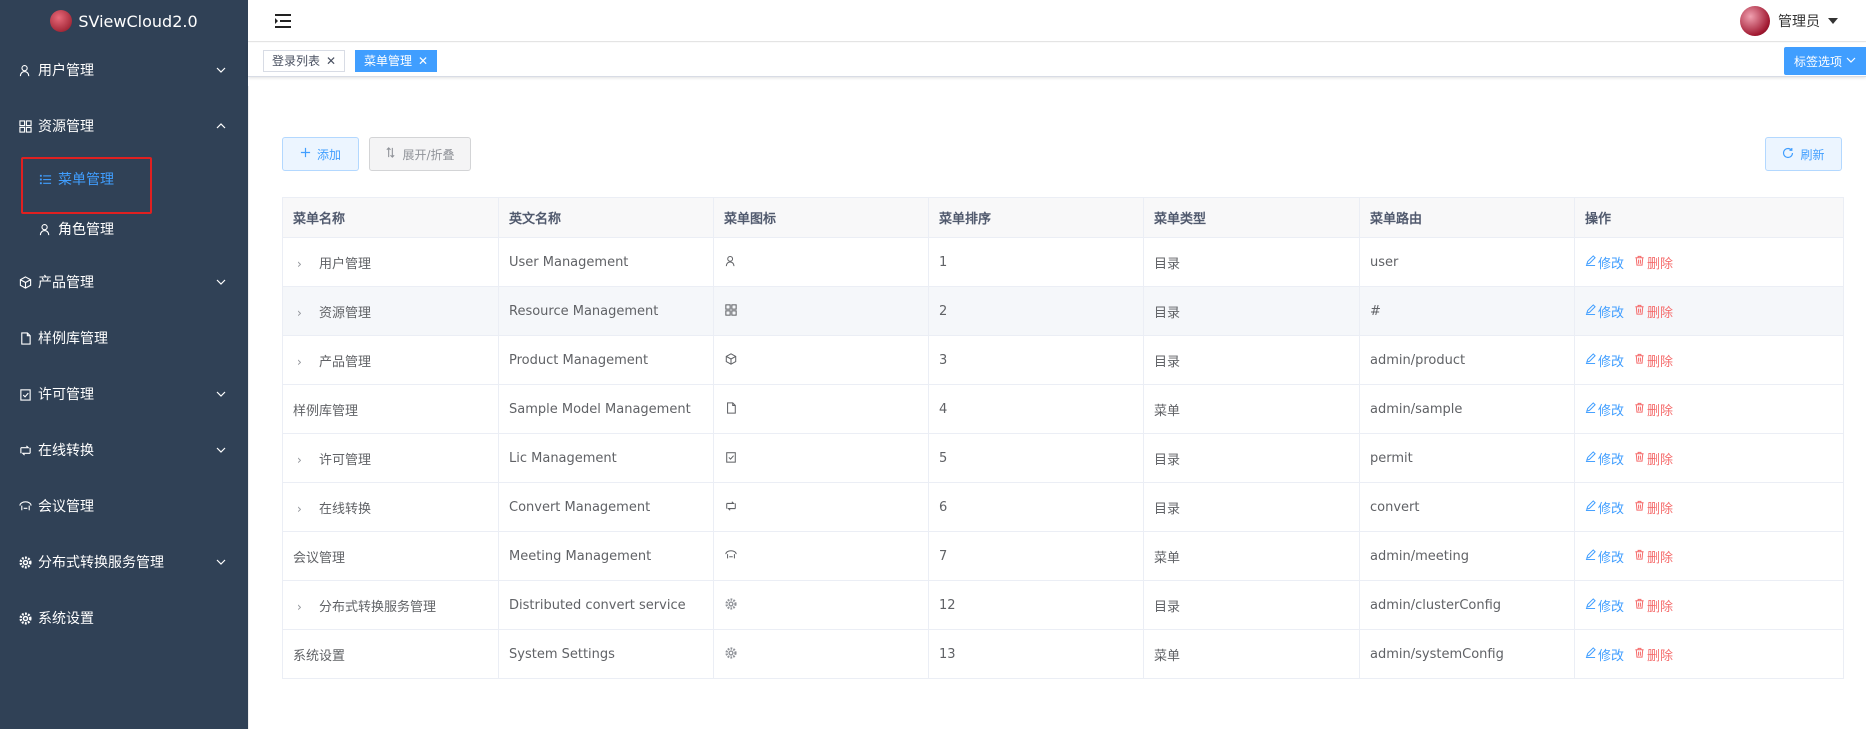  Describe the element at coordinates (1799, 22) in the screenshot. I see `user-name: 管理员` at that location.